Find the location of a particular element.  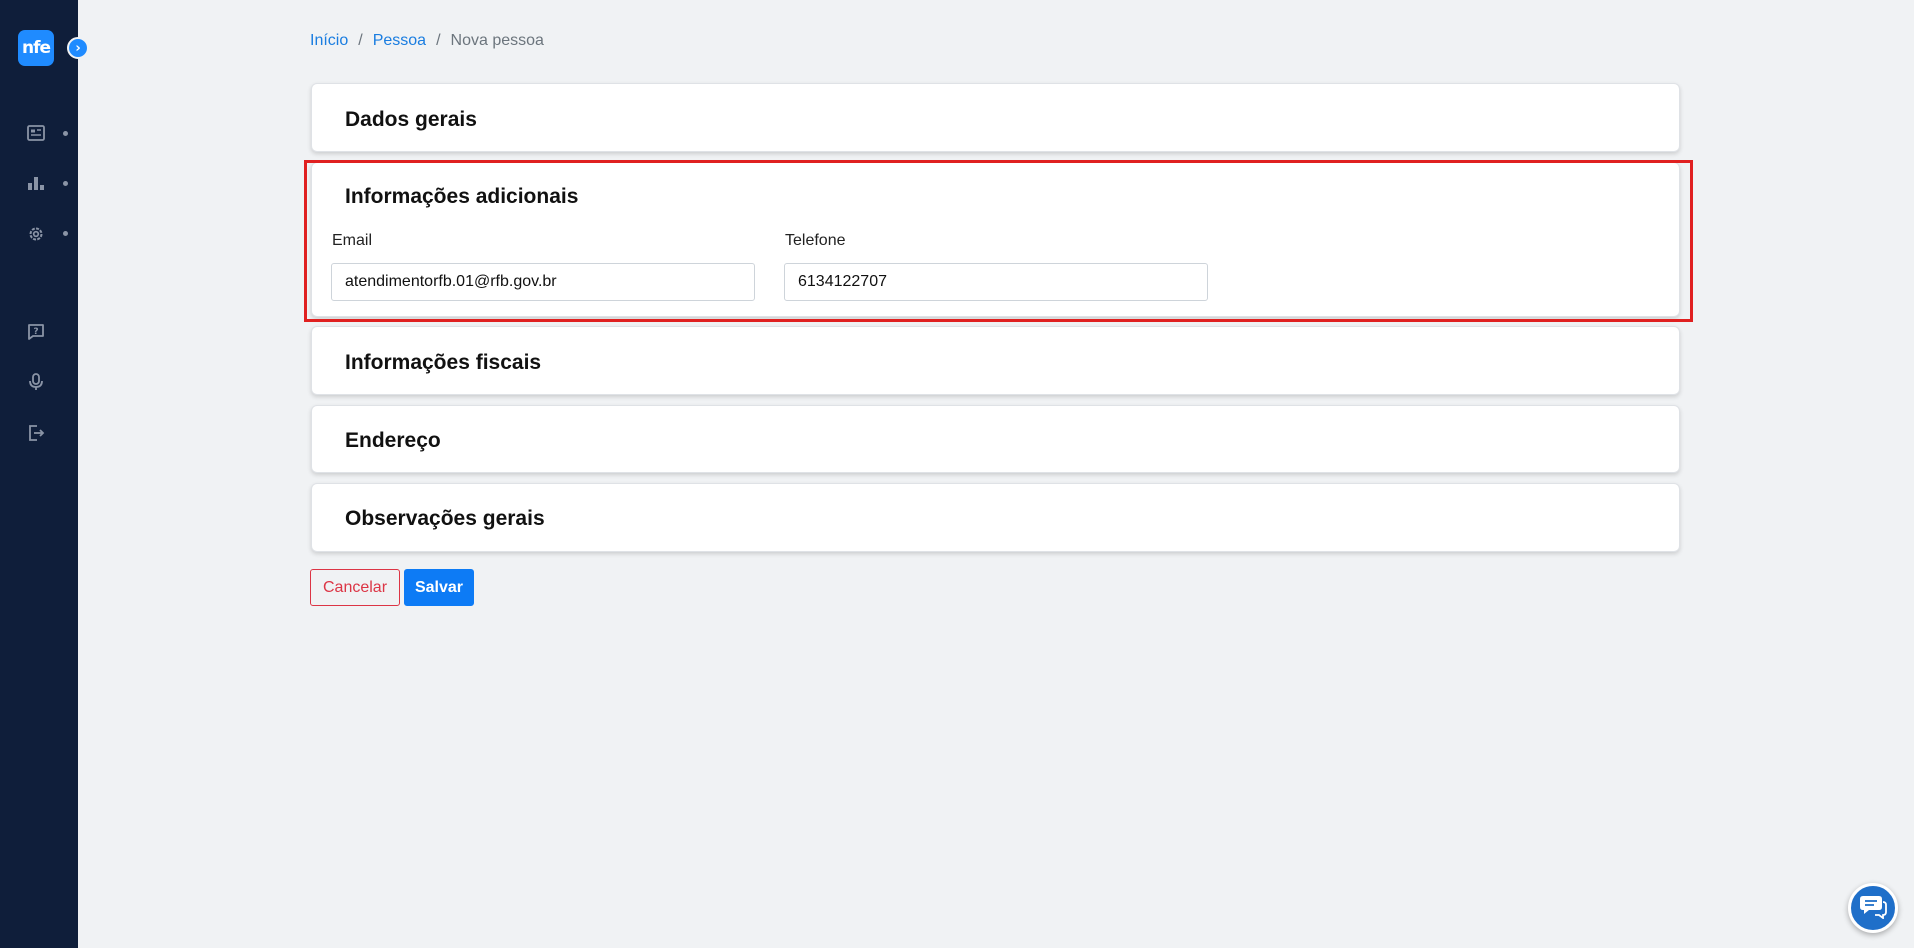

sidebar-expand-button: › is located at coordinates (78, 48).